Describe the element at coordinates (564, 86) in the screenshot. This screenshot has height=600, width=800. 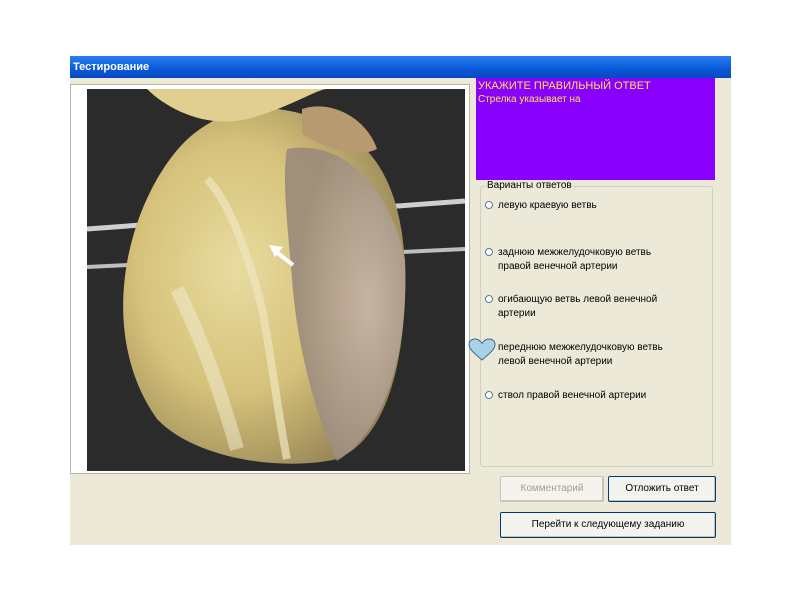
I see `question-heading: УКАЖИТЕ ПРАВИЛЬНЫЙ ОТВЕТ` at that location.